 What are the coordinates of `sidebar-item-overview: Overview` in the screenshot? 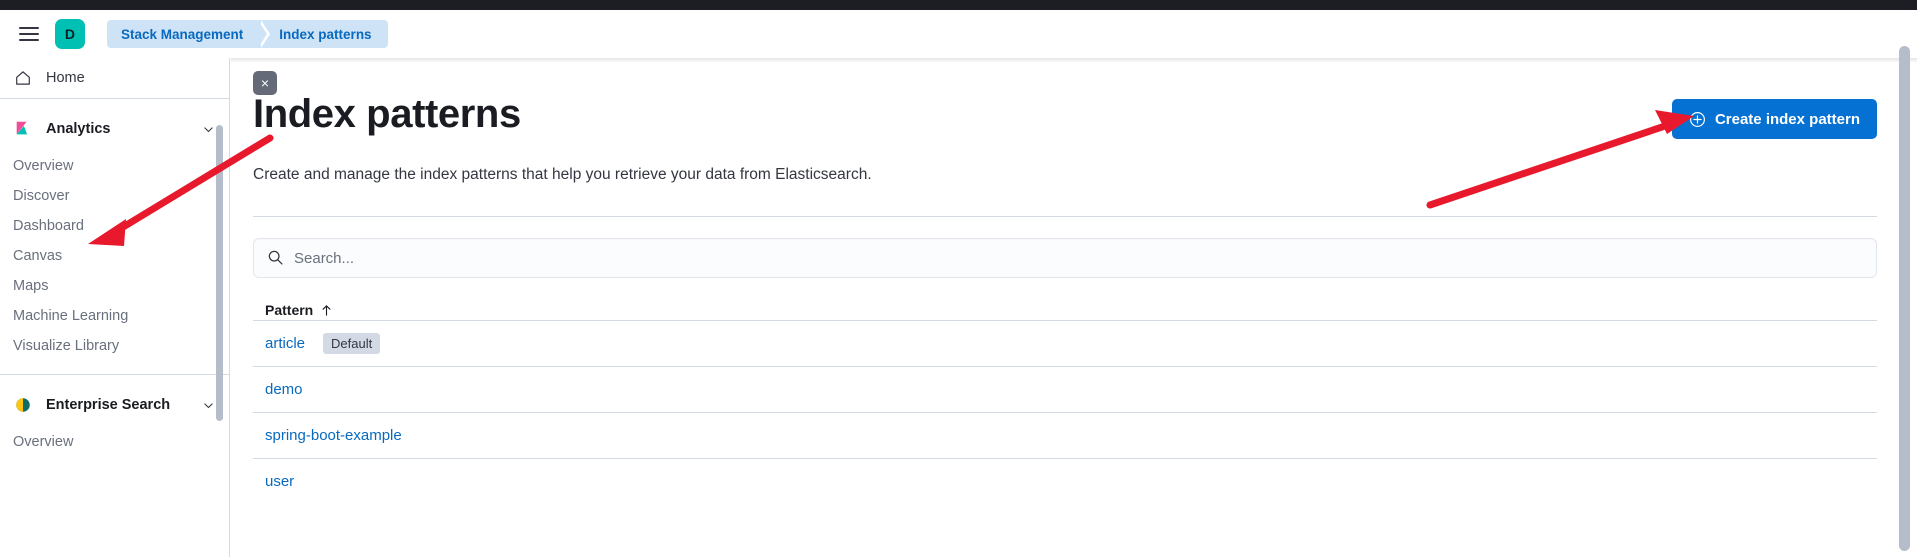 It's located at (114, 166).